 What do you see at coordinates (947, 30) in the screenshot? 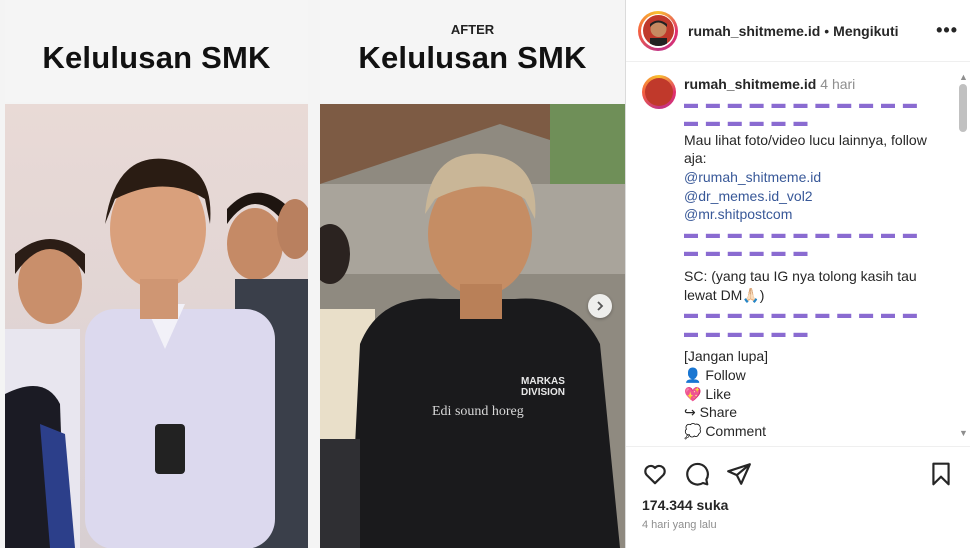
I see `more-options-icon: •••` at bounding box center [947, 30].